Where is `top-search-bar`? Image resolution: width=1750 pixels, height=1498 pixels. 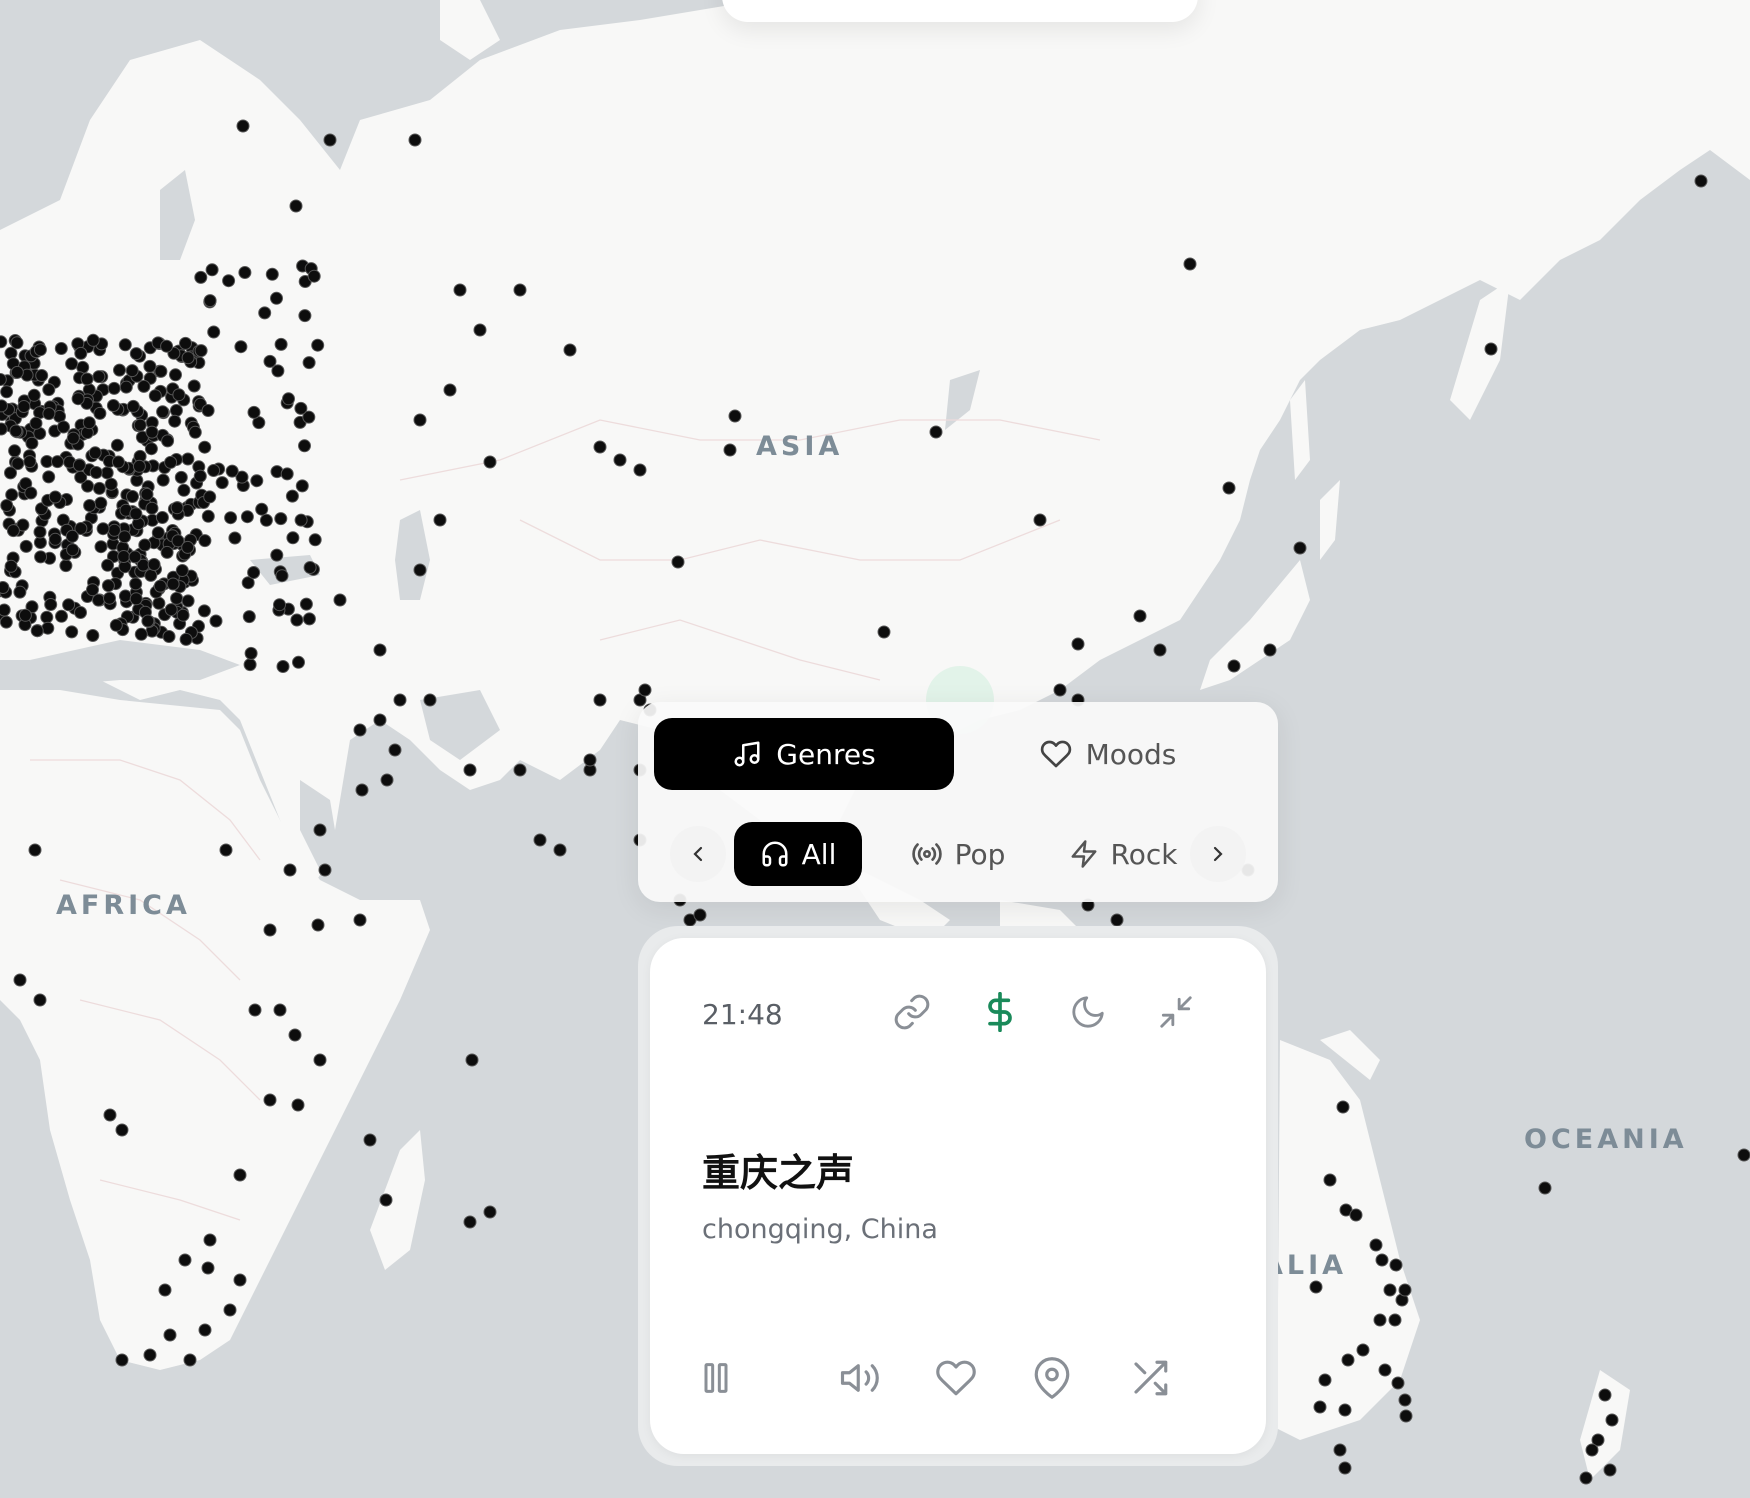 top-search-bar is located at coordinates (960, 11).